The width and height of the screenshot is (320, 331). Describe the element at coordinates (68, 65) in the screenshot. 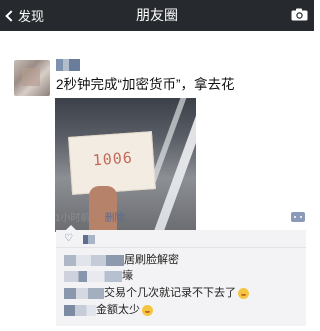

I see `username-blurred` at that location.